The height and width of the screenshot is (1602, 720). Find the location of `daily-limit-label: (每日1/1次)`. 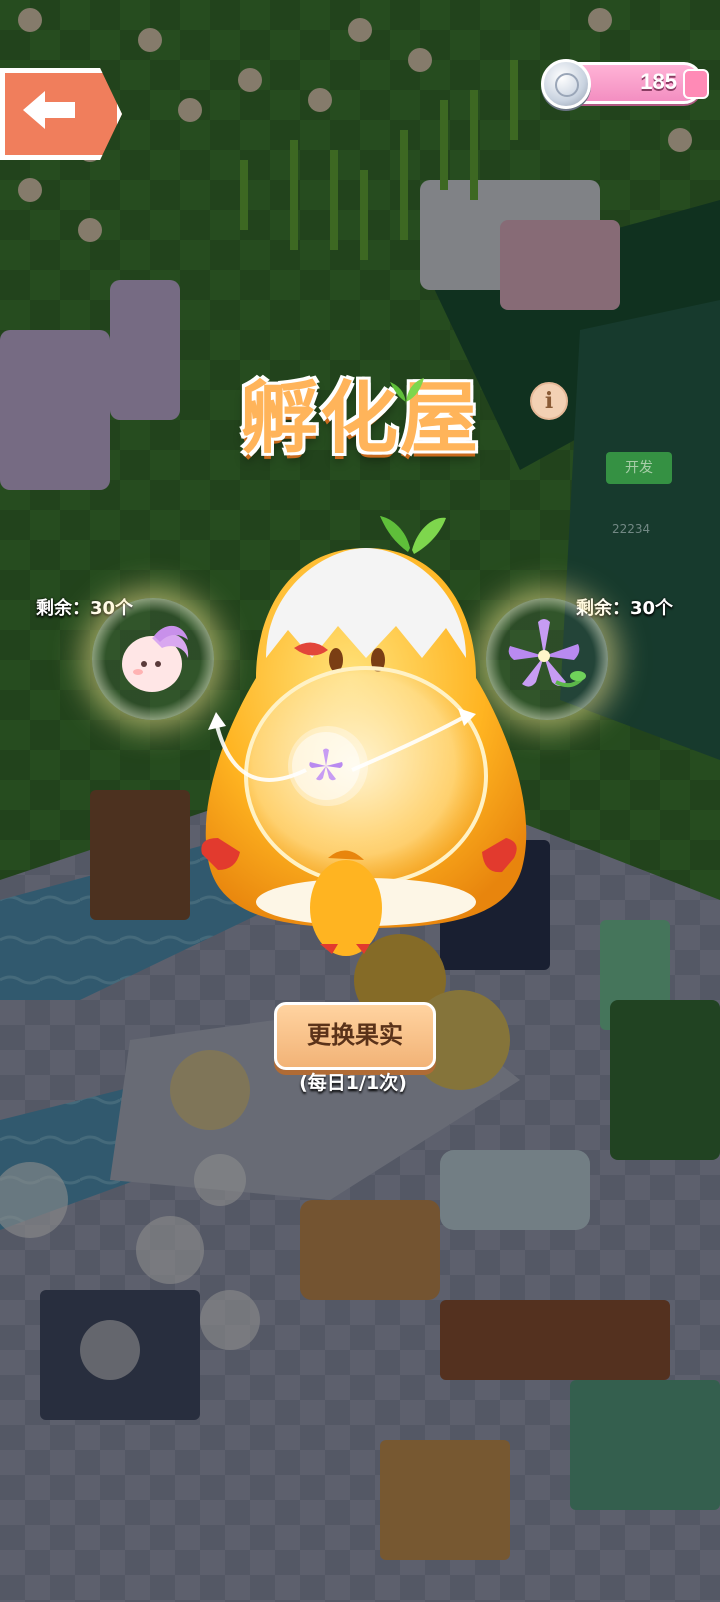

daily-limit-label: (每日1/1次) is located at coordinates (353, 1083).